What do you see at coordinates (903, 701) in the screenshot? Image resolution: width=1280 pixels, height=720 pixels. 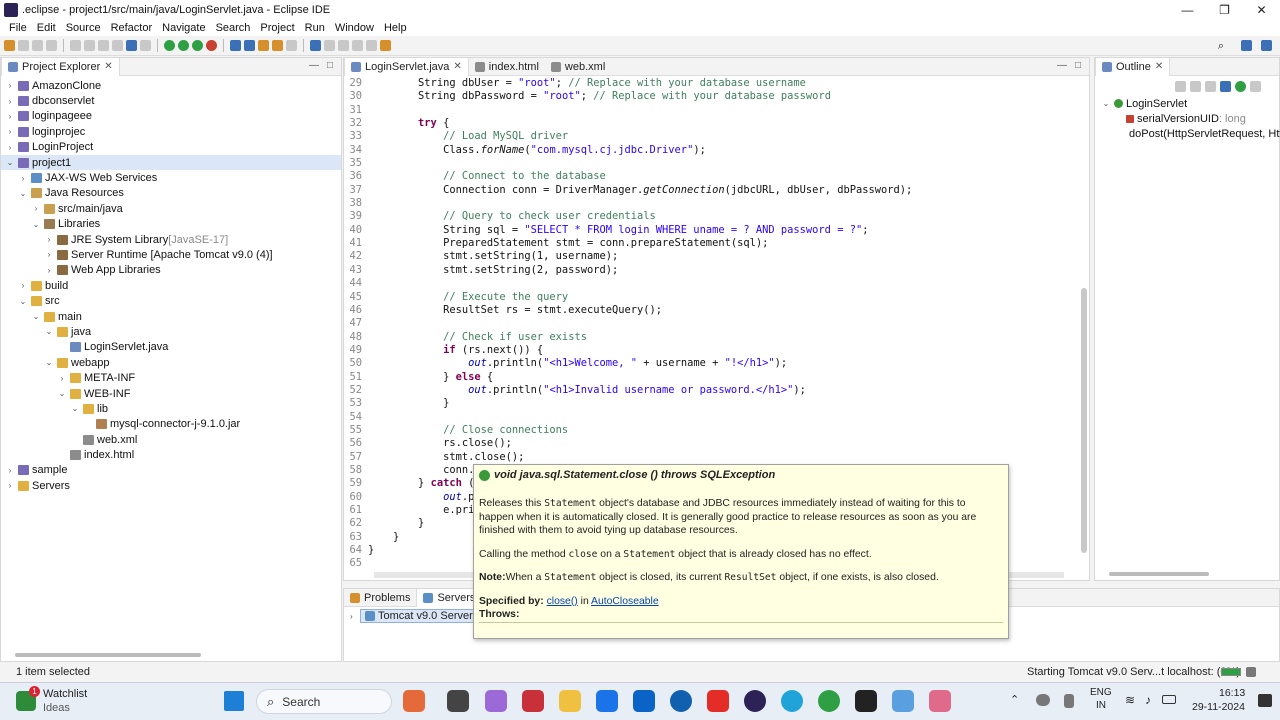 I see `notepad-icon` at bounding box center [903, 701].